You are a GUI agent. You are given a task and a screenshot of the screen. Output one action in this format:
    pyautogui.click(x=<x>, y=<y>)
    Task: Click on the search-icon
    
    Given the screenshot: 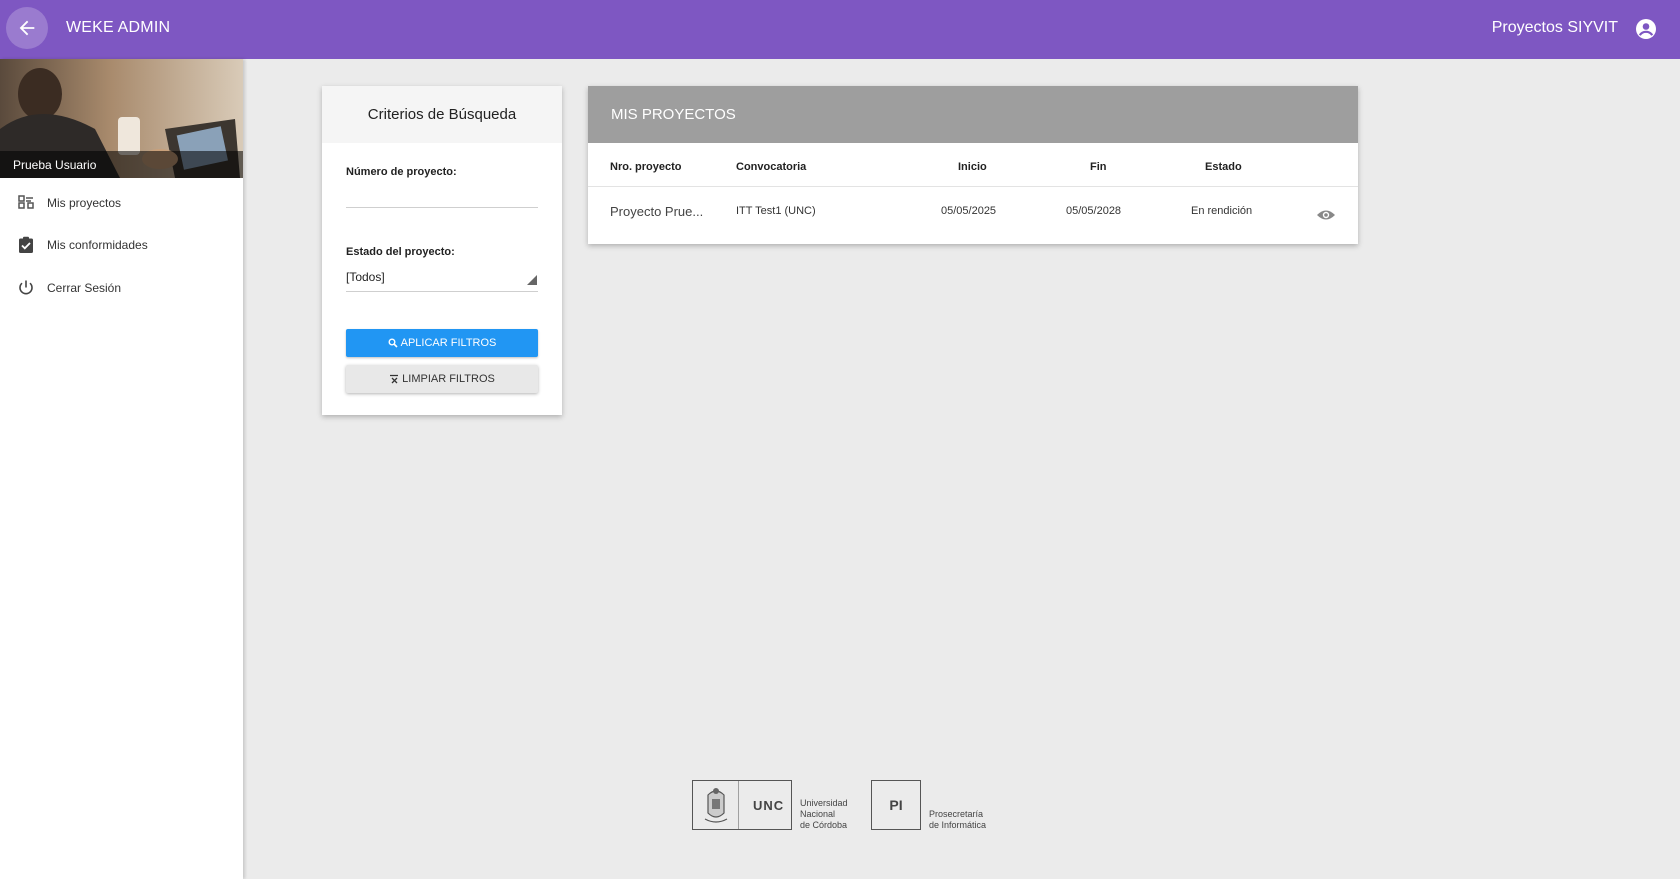 What is the action you would take?
    pyautogui.click(x=393, y=343)
    